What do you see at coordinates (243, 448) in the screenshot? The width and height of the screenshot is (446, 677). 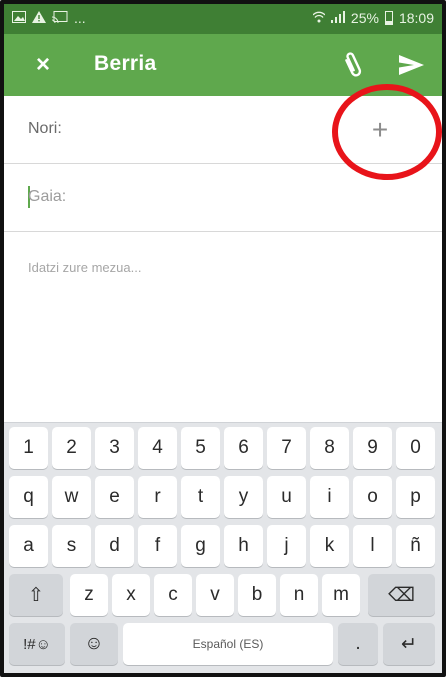 I see `key-6: 6` at bounding box center [243, 448].